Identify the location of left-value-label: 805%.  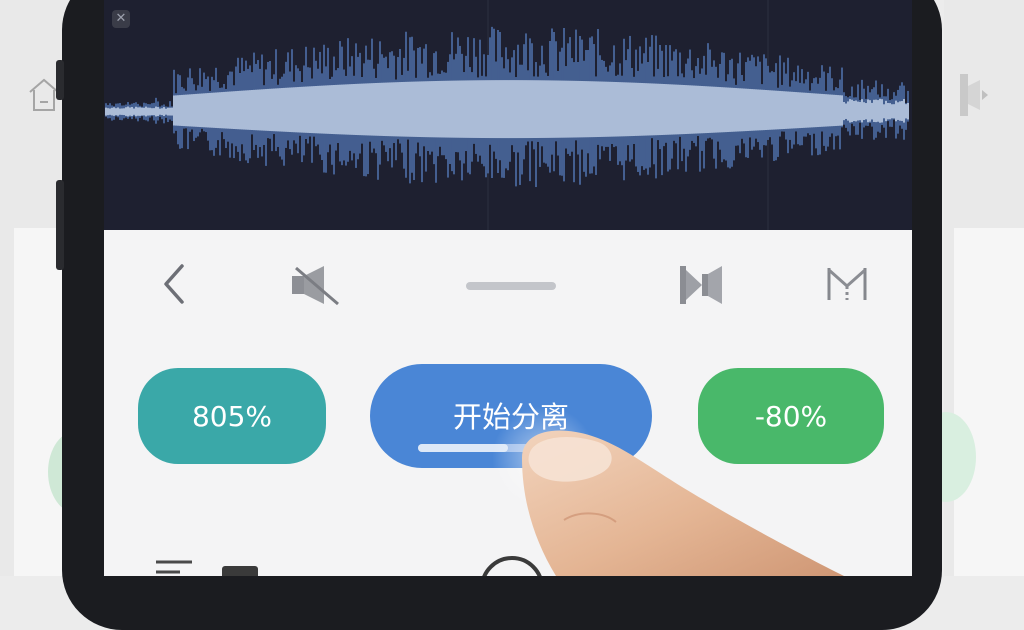
(232, 416).